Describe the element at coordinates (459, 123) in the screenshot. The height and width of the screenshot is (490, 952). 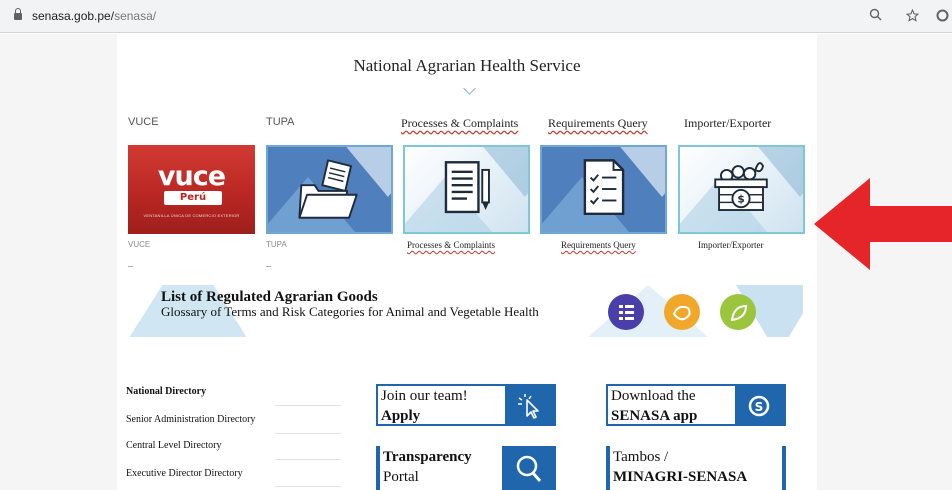
I see `tile-top-label-processes: Processes & Complaints` at that location.